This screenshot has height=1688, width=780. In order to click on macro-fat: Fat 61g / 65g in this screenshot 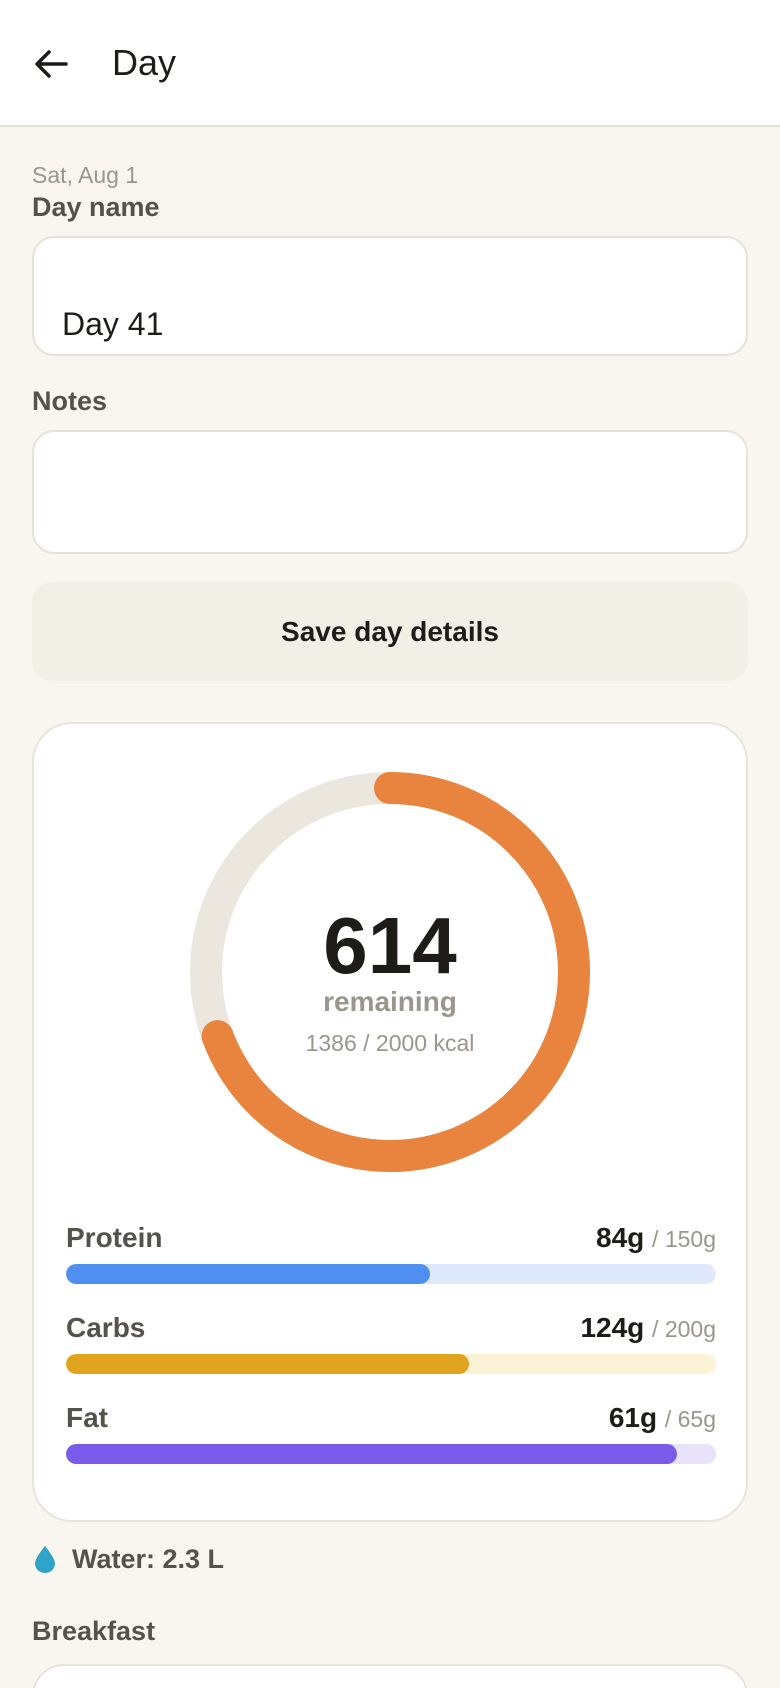, I will do `click(391, 1437)`.